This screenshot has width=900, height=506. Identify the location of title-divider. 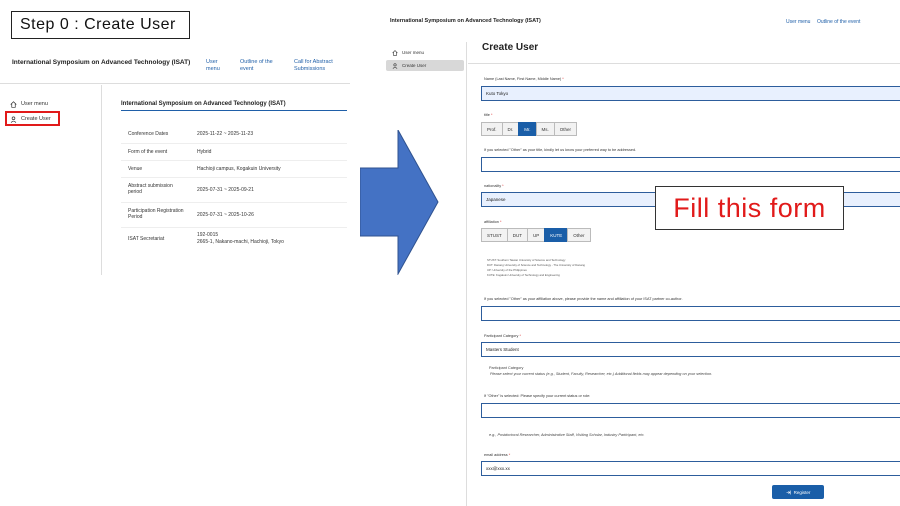
(684, 63).